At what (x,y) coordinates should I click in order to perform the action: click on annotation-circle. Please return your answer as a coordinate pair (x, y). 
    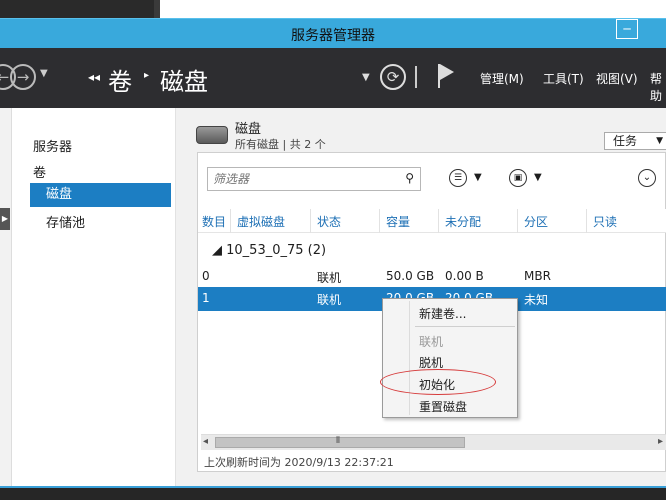
    Looking at the image, I should click on (438, 382).